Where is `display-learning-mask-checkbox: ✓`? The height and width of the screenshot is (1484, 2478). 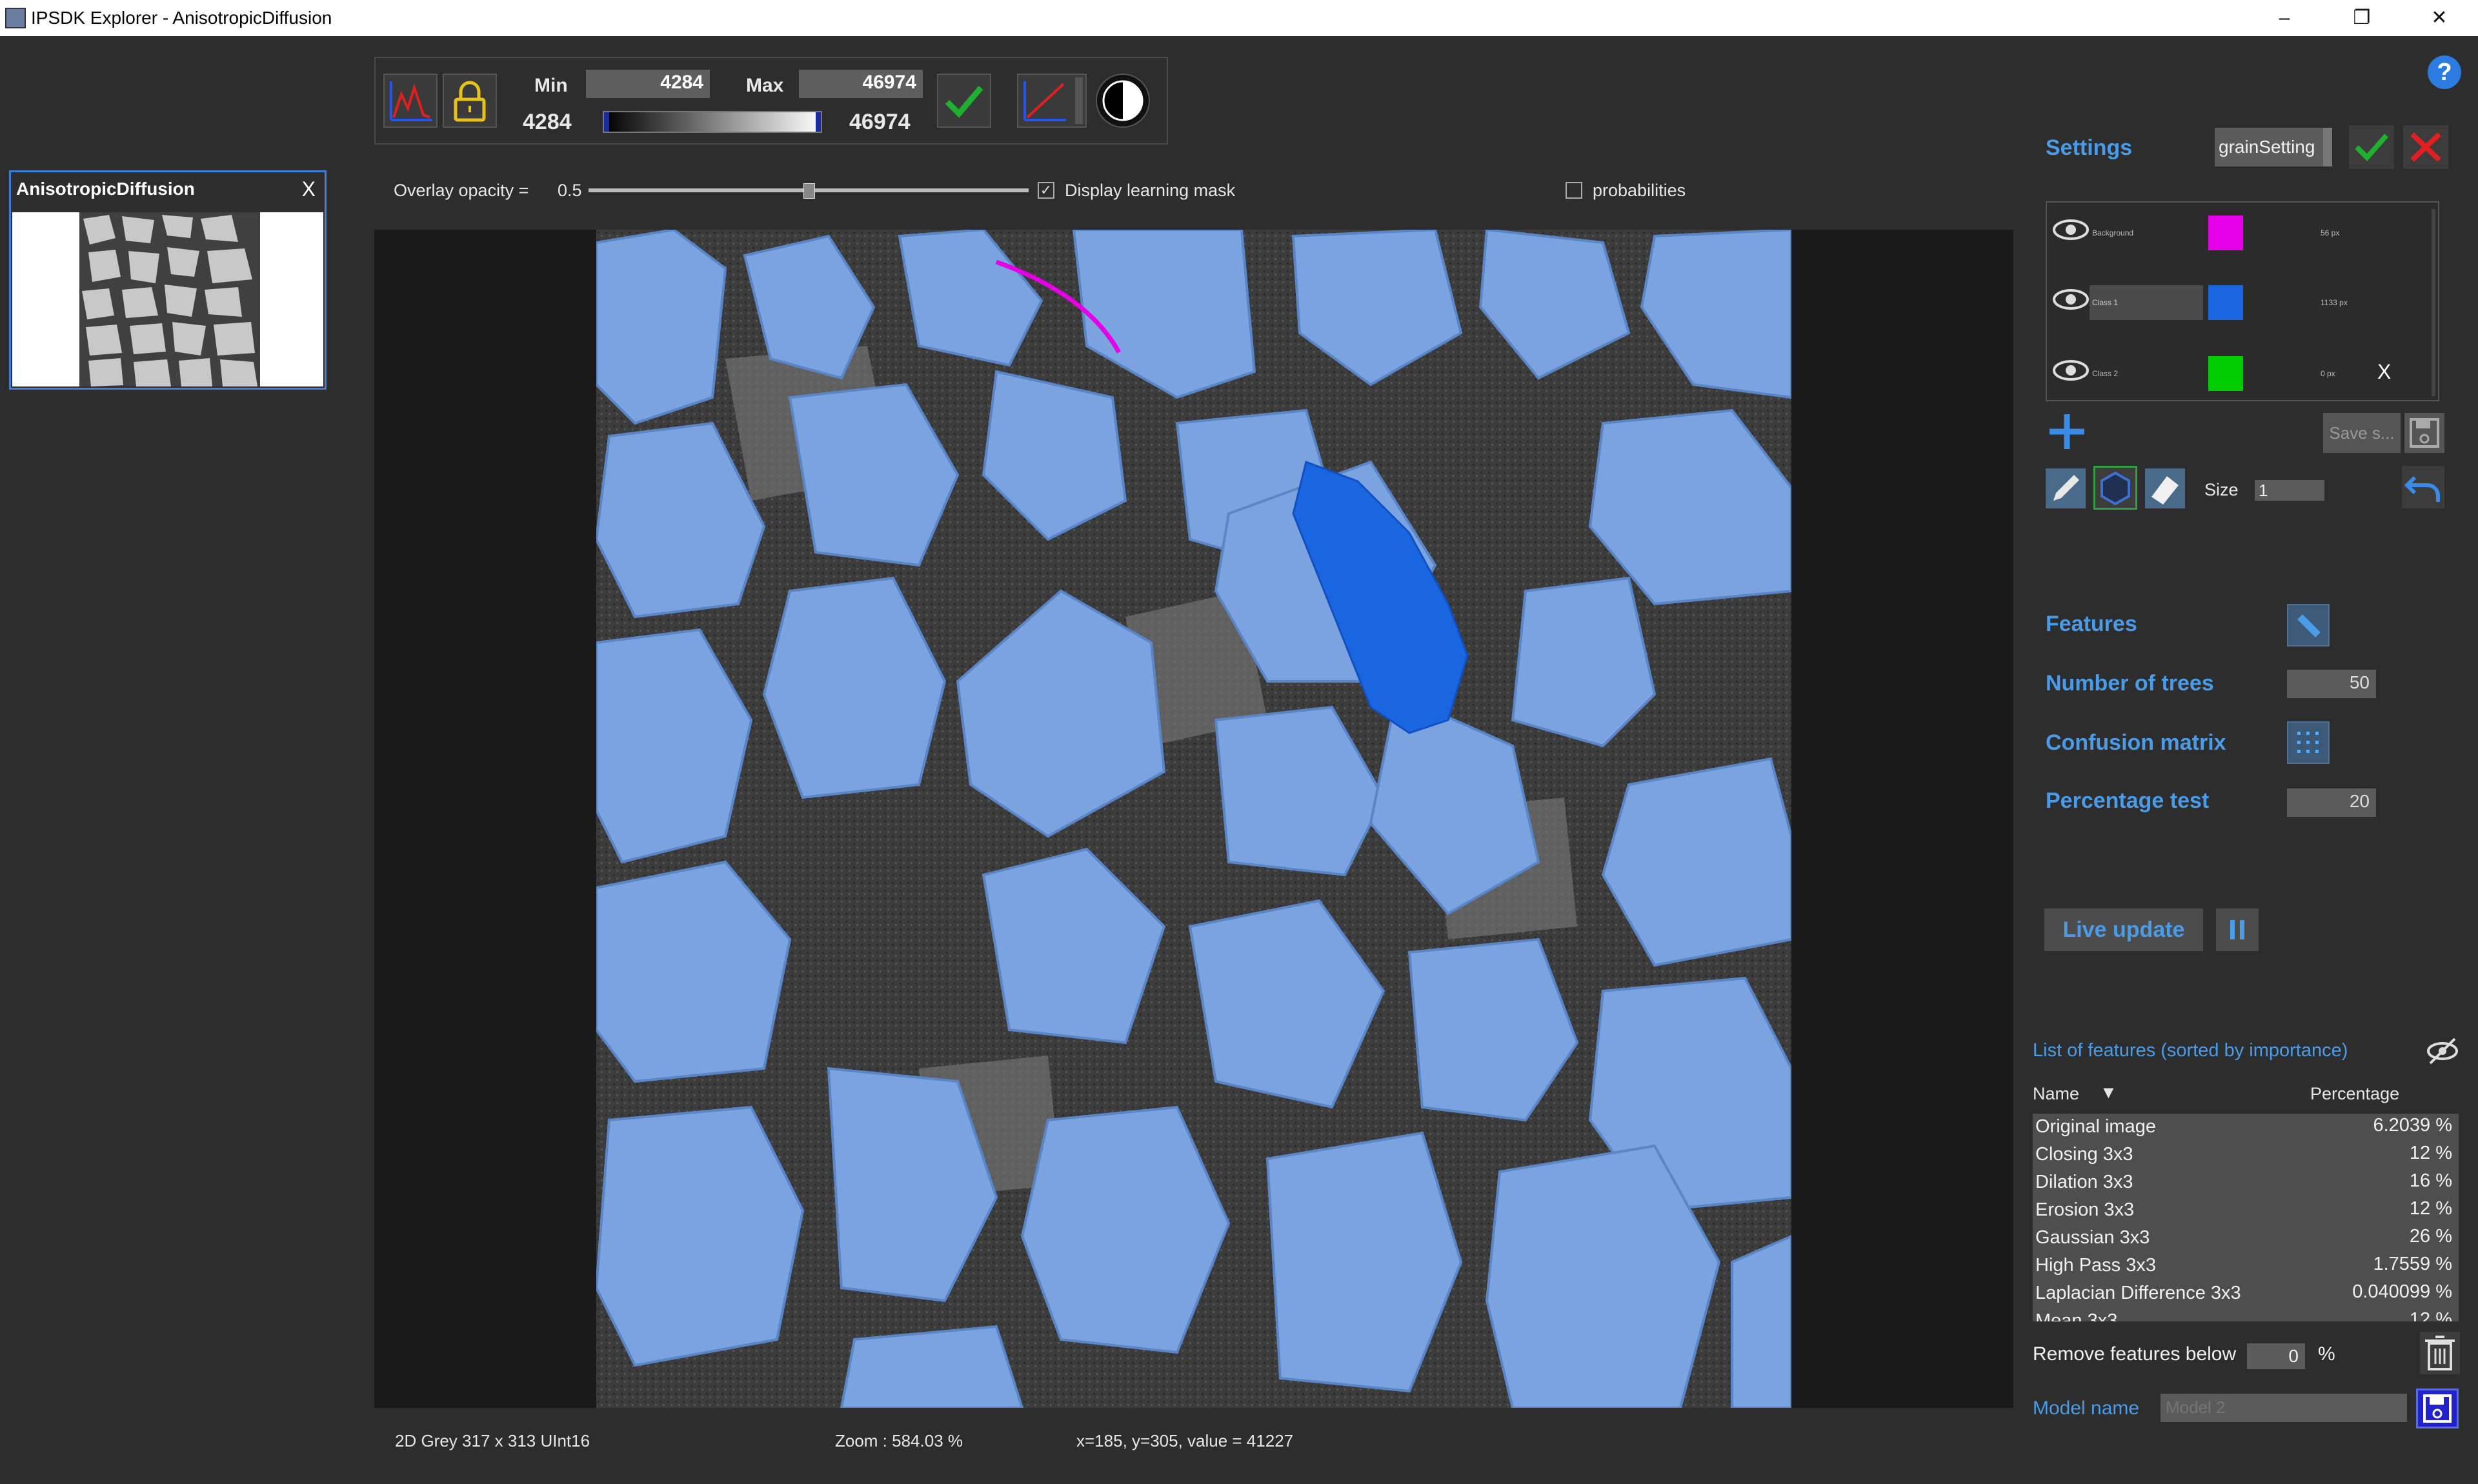 display-learning-mask-checkbox: ✓ is located at coordinates (1046, 191).